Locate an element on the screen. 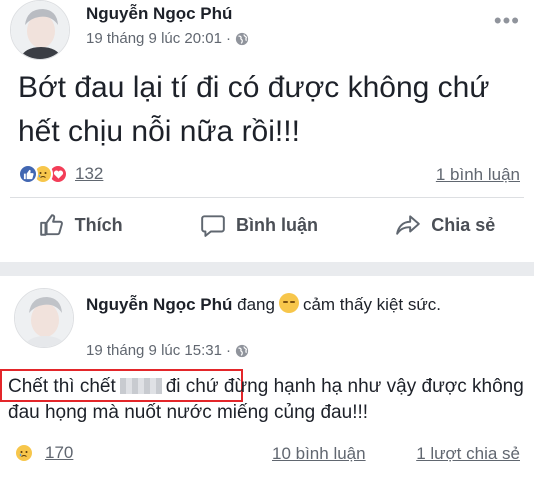 This screenshot has height=481, width=534. share-label: Chia sẻ is located at coordinates (463, 224).